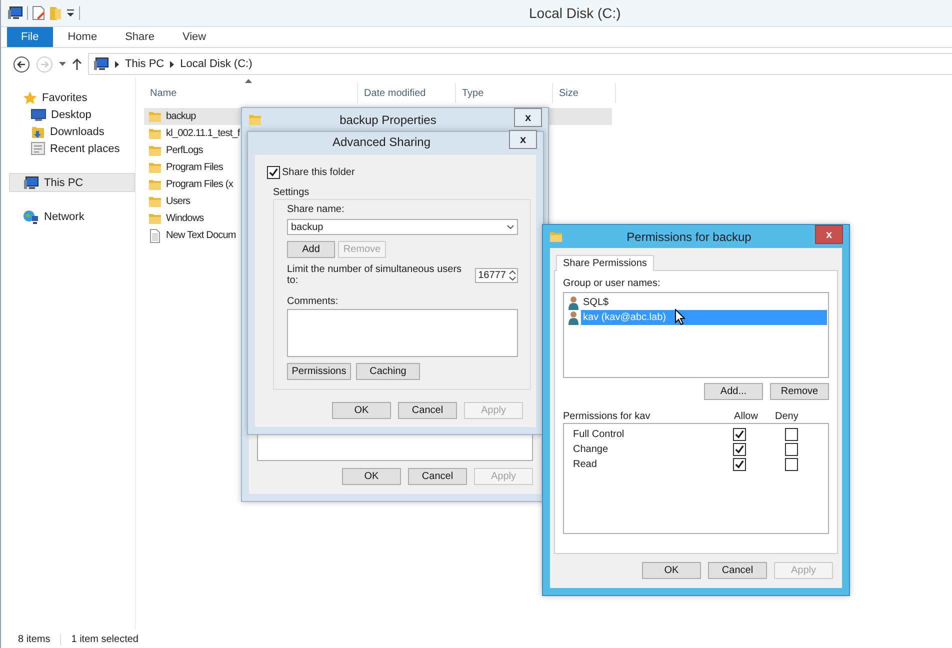 This screenshot has width=952, height=648. What do you see at coordinates (607, 416) in the screenshot?
I see `list-label: Permissions for kav` at bounding box center [607, 416].